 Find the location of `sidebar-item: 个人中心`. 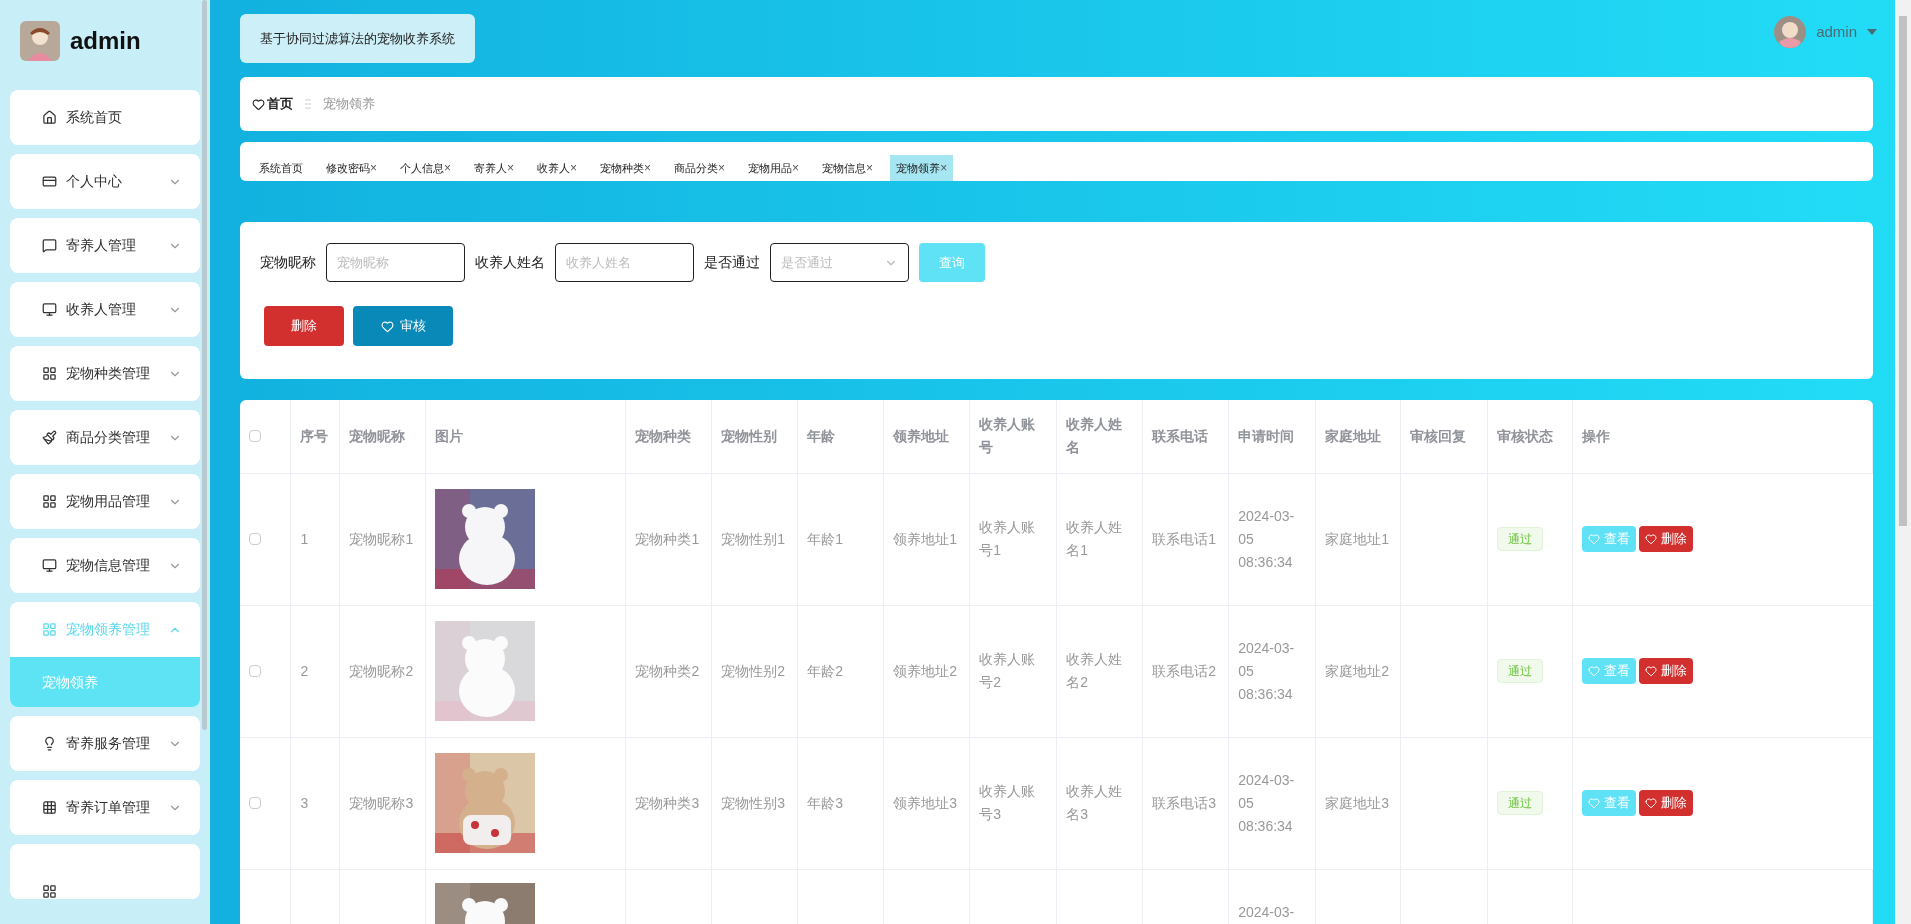

sidebar-item: 个人中心 is located at coordinates (105, 181).